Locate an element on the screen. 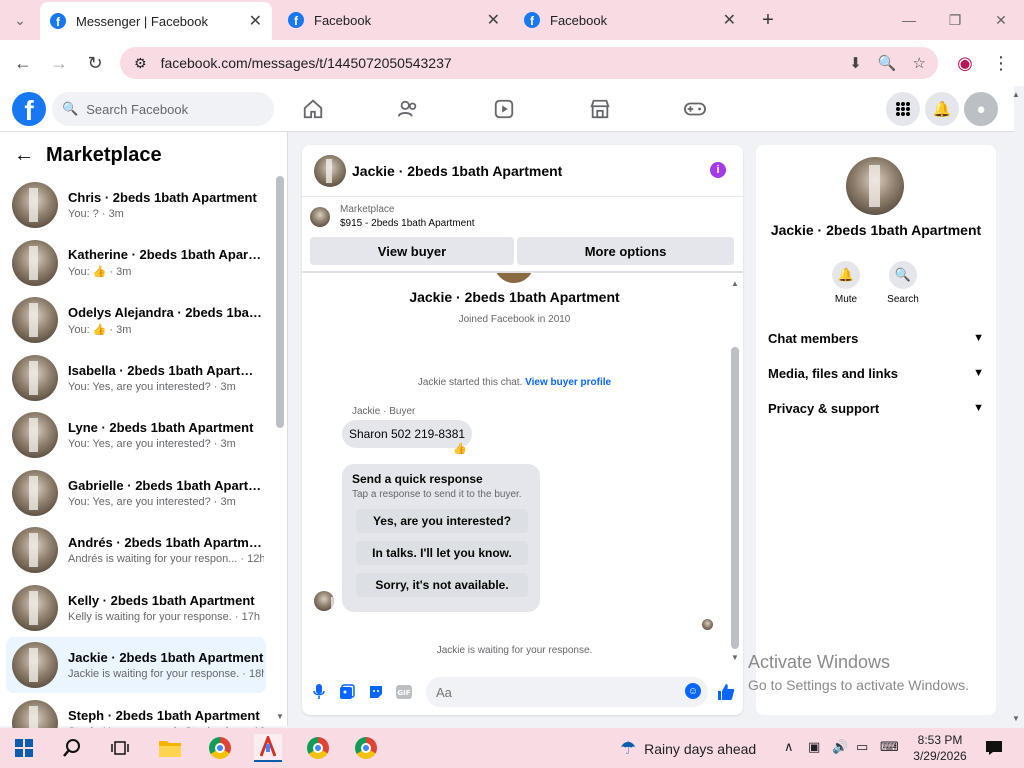 This screenshot has height=768, width=1024. tab-search-chevron-icon: ⌄ is located at coordinates (20, 20).